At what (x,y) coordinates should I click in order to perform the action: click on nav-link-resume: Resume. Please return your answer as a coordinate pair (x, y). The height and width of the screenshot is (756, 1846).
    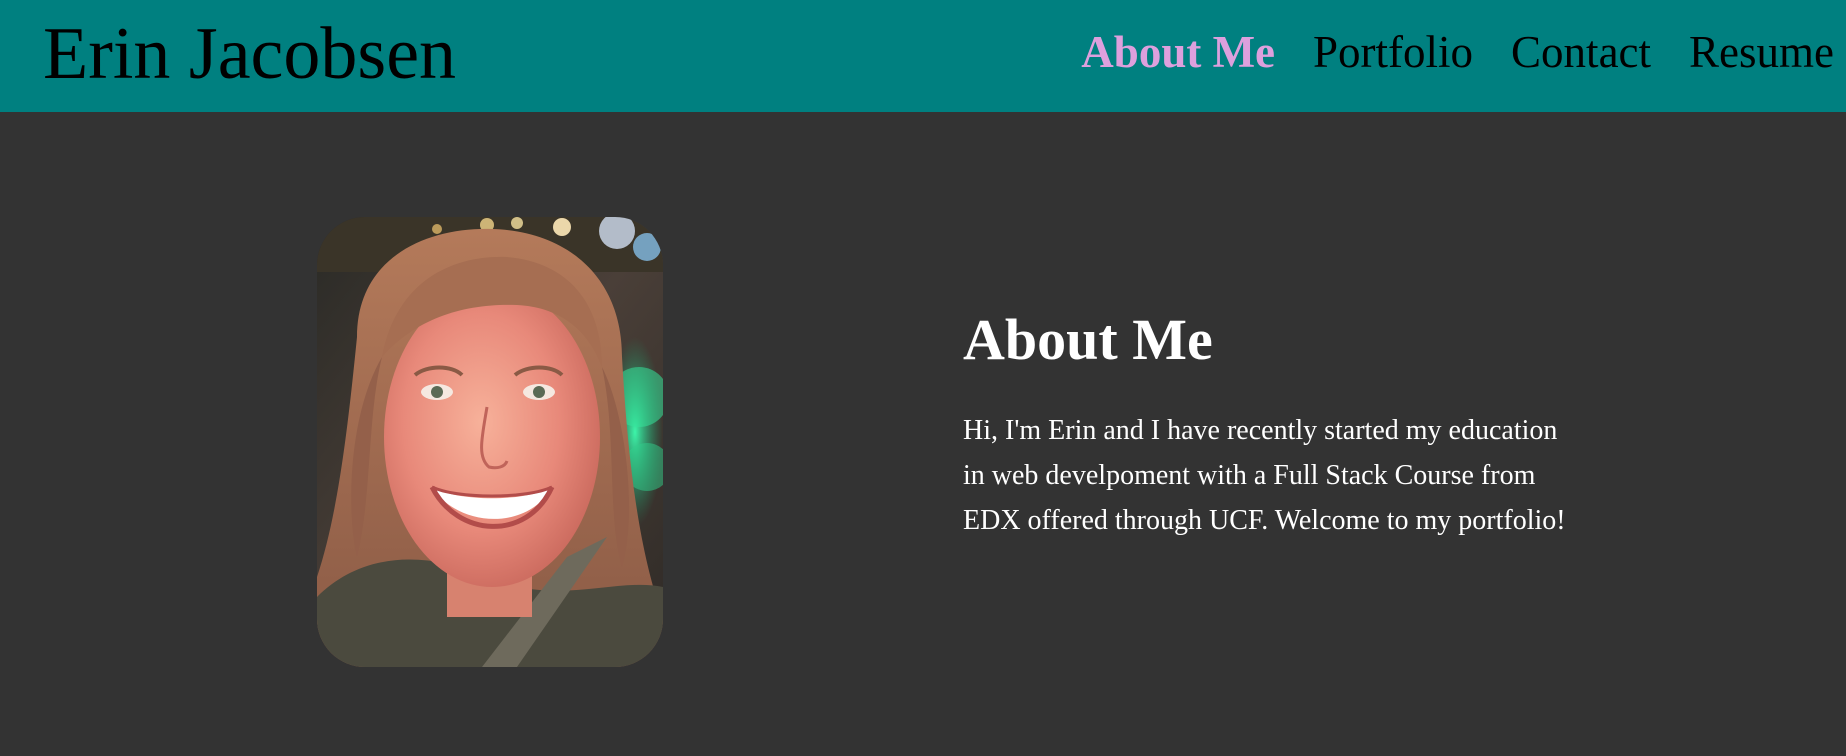
    Looking at the image, I should click on (1761, 52).